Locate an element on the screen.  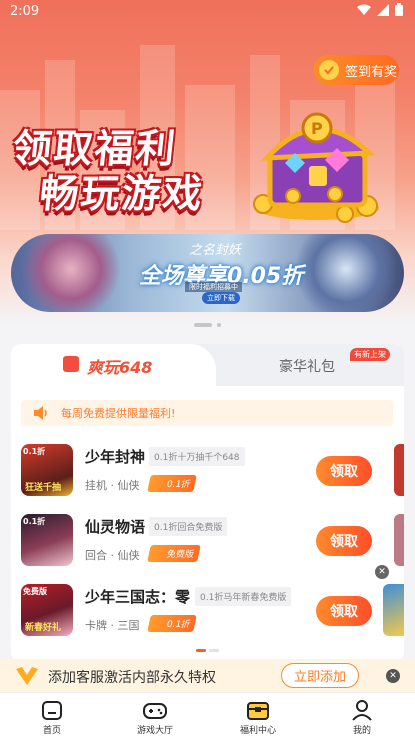
game-category: 回合 · 仙侠 is located at coordinates (112, 555).